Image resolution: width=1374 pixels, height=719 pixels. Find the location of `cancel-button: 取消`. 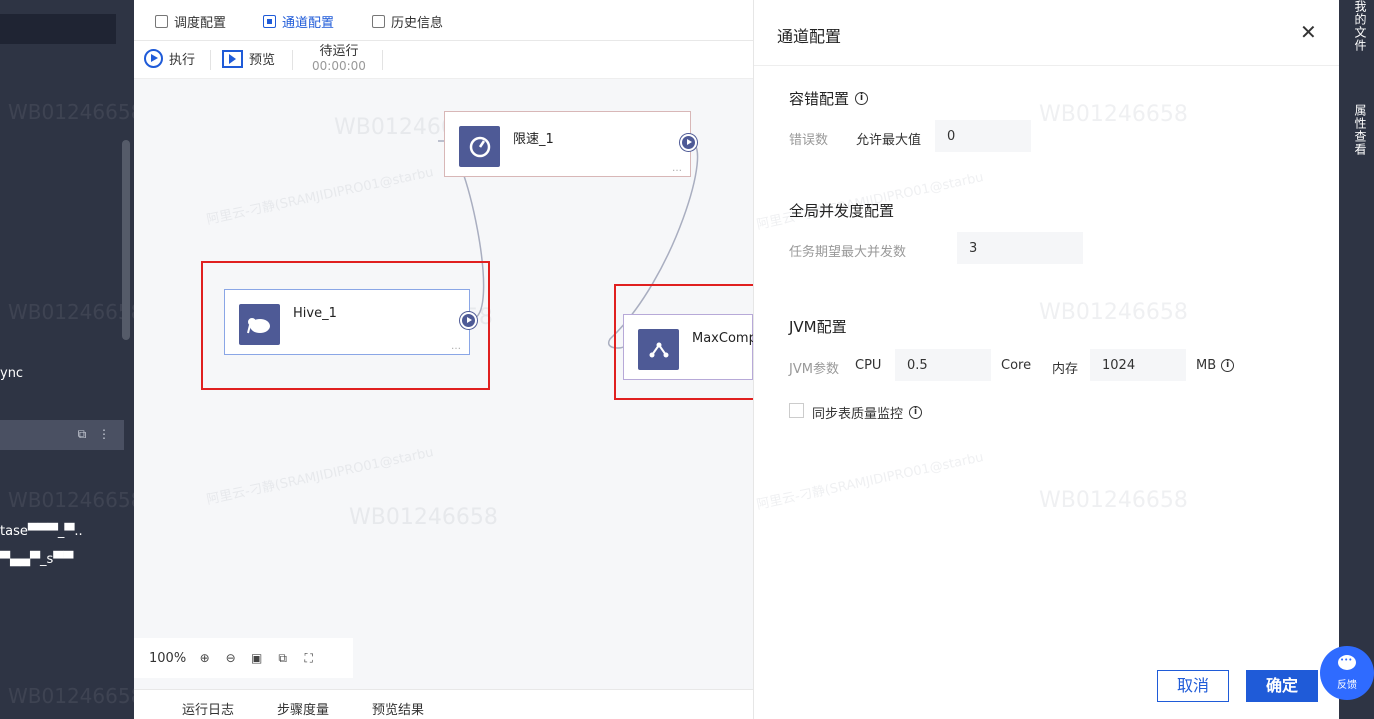

cancel-button: 取消 is located at coordinates (1193, 686).